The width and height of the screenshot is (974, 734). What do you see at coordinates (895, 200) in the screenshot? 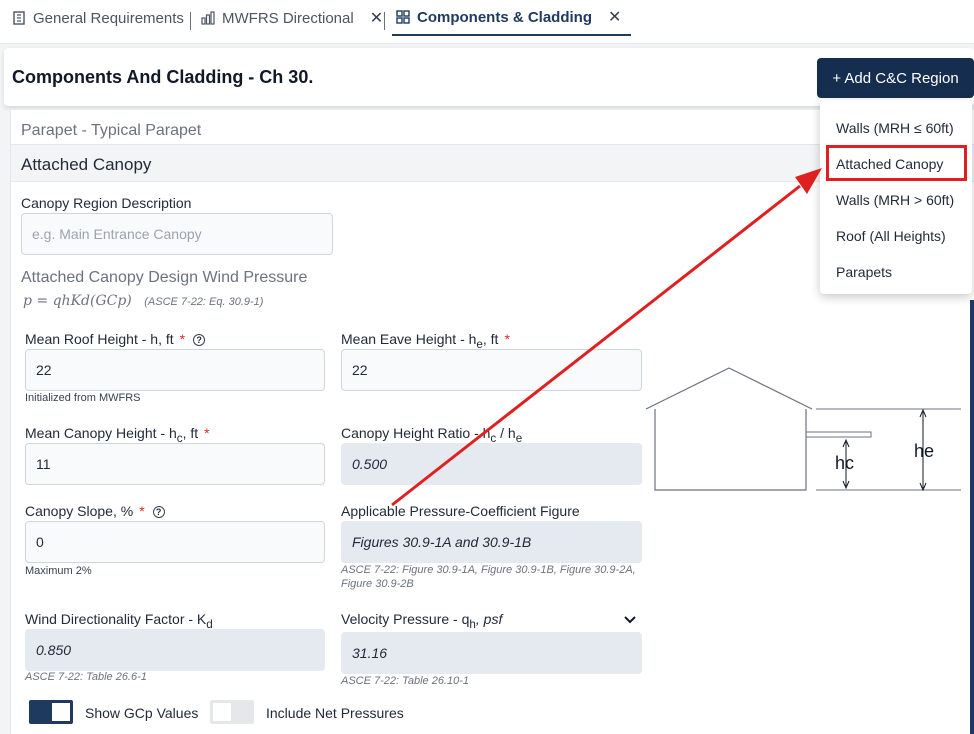
I see `menu-item-walls-high: Walls (MRH > 60ft)` at bounding box center [895, 200].